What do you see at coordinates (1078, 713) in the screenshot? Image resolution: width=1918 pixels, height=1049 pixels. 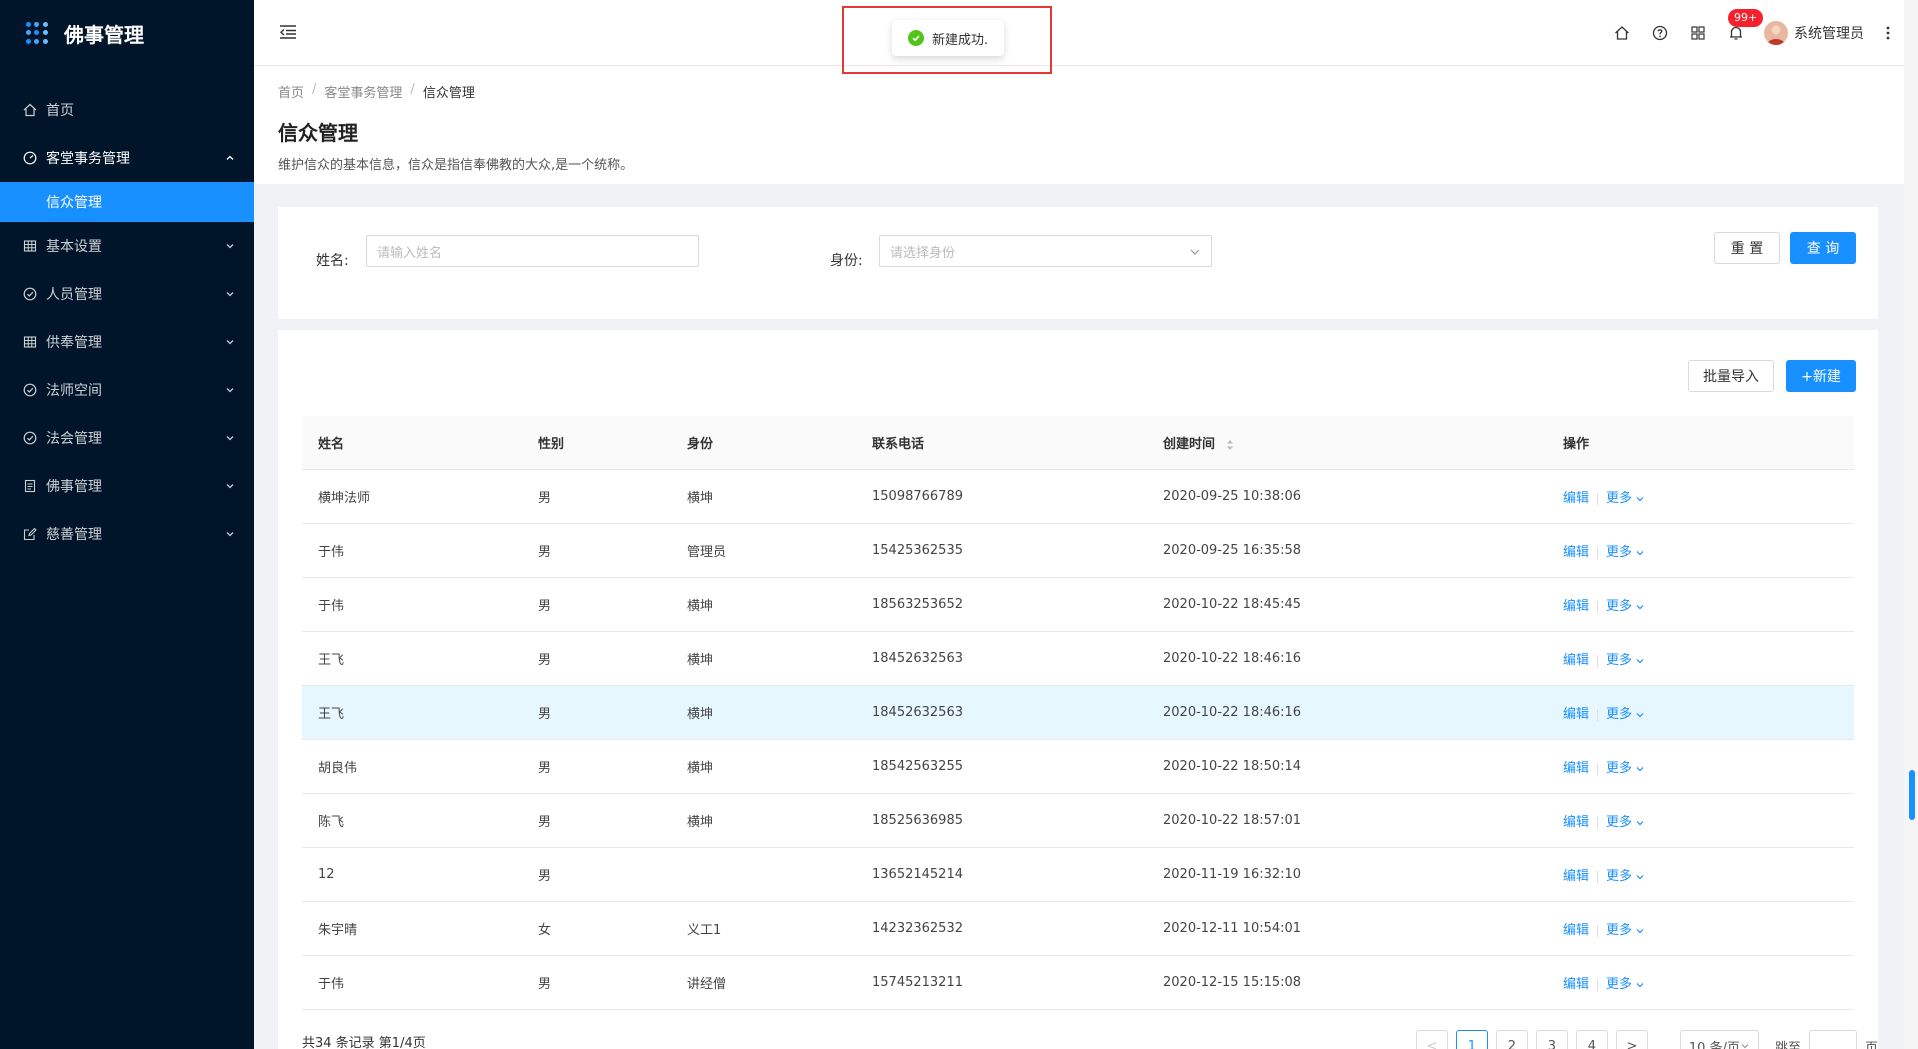 I see `table-row: 王飞 男 横坤 18452632563 2020-10-22 18:46:16 编辑 更多` at bounding box center [1078, 713].